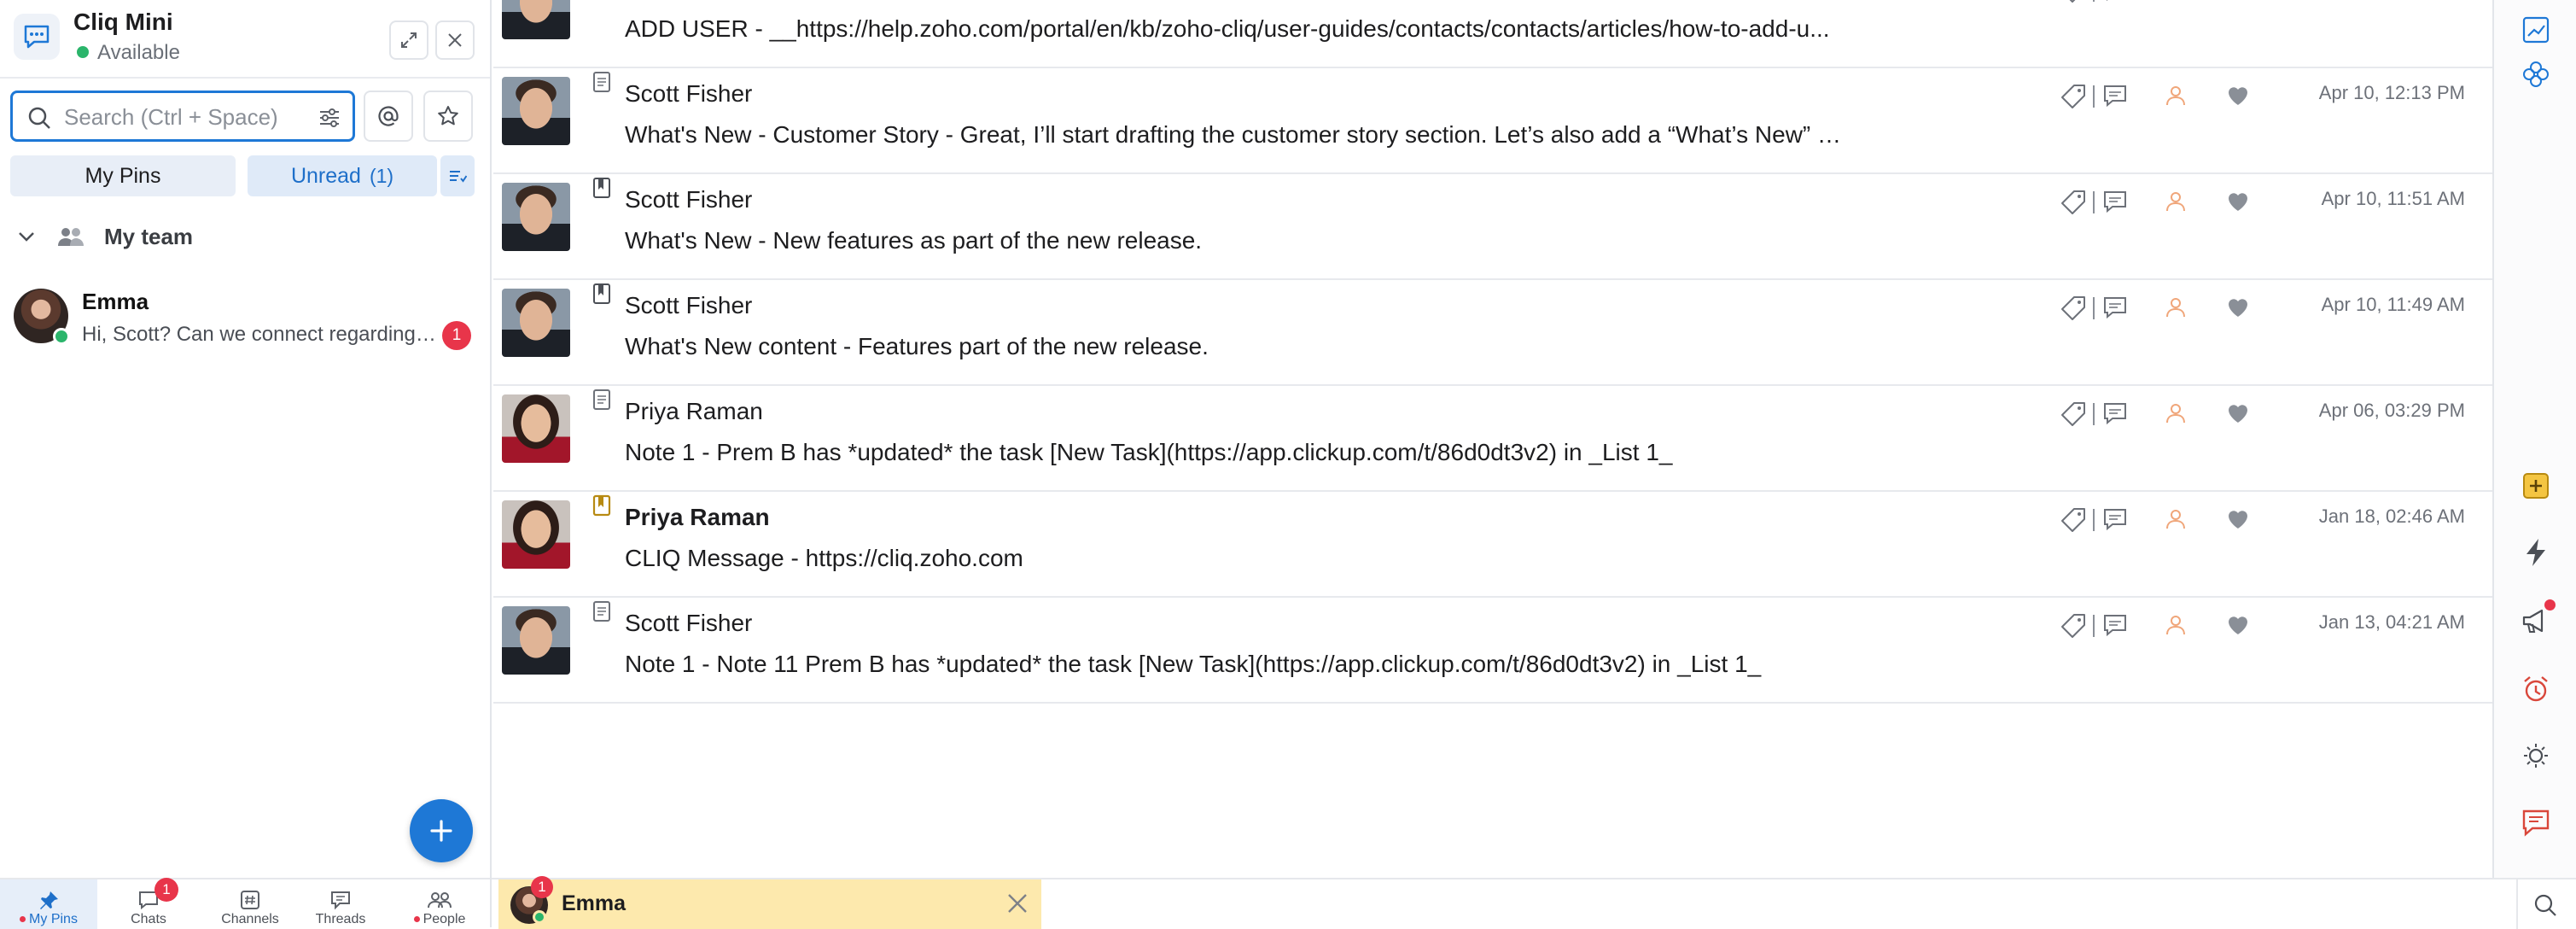 The image size is (2576, 929). Describe the element at coordinates (455, 40) in the screenshot. I see `close-button` at that location.